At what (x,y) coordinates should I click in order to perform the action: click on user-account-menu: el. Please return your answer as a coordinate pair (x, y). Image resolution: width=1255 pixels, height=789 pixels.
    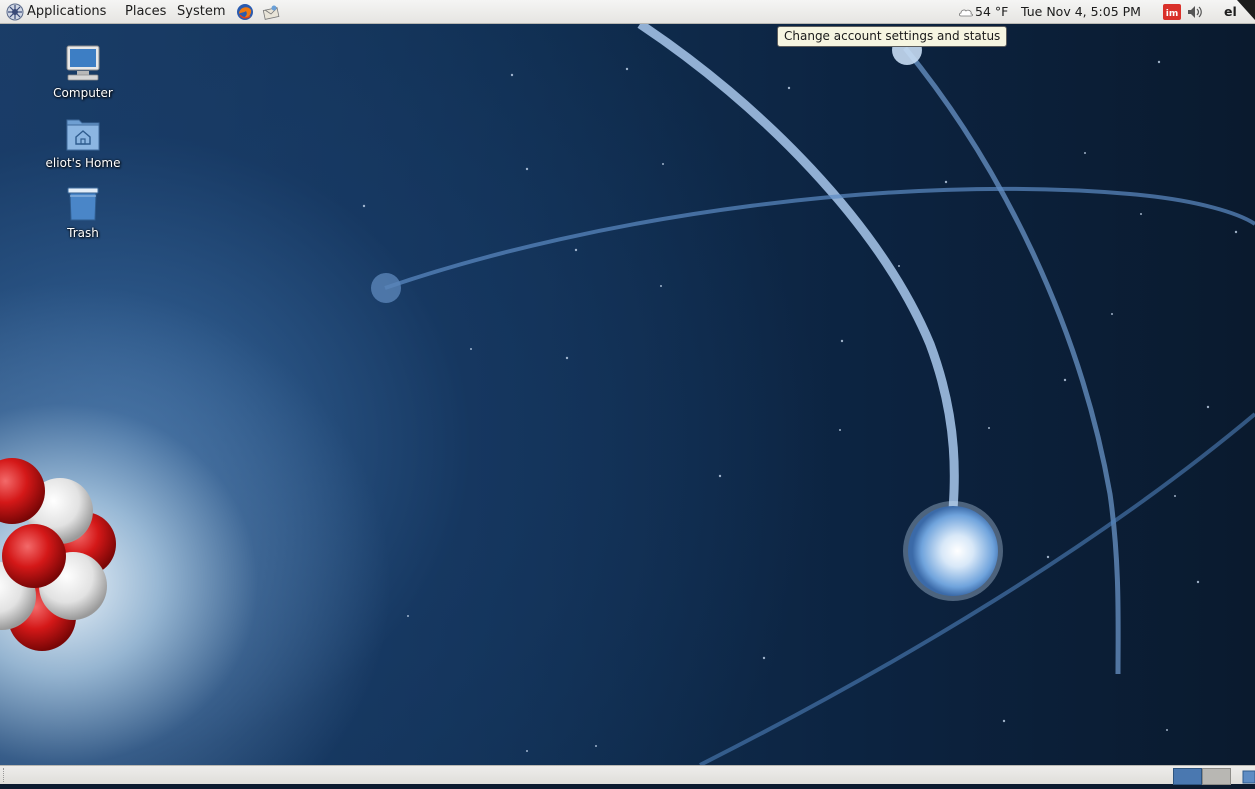
    Looking at the image, I should click on (1230, 12).